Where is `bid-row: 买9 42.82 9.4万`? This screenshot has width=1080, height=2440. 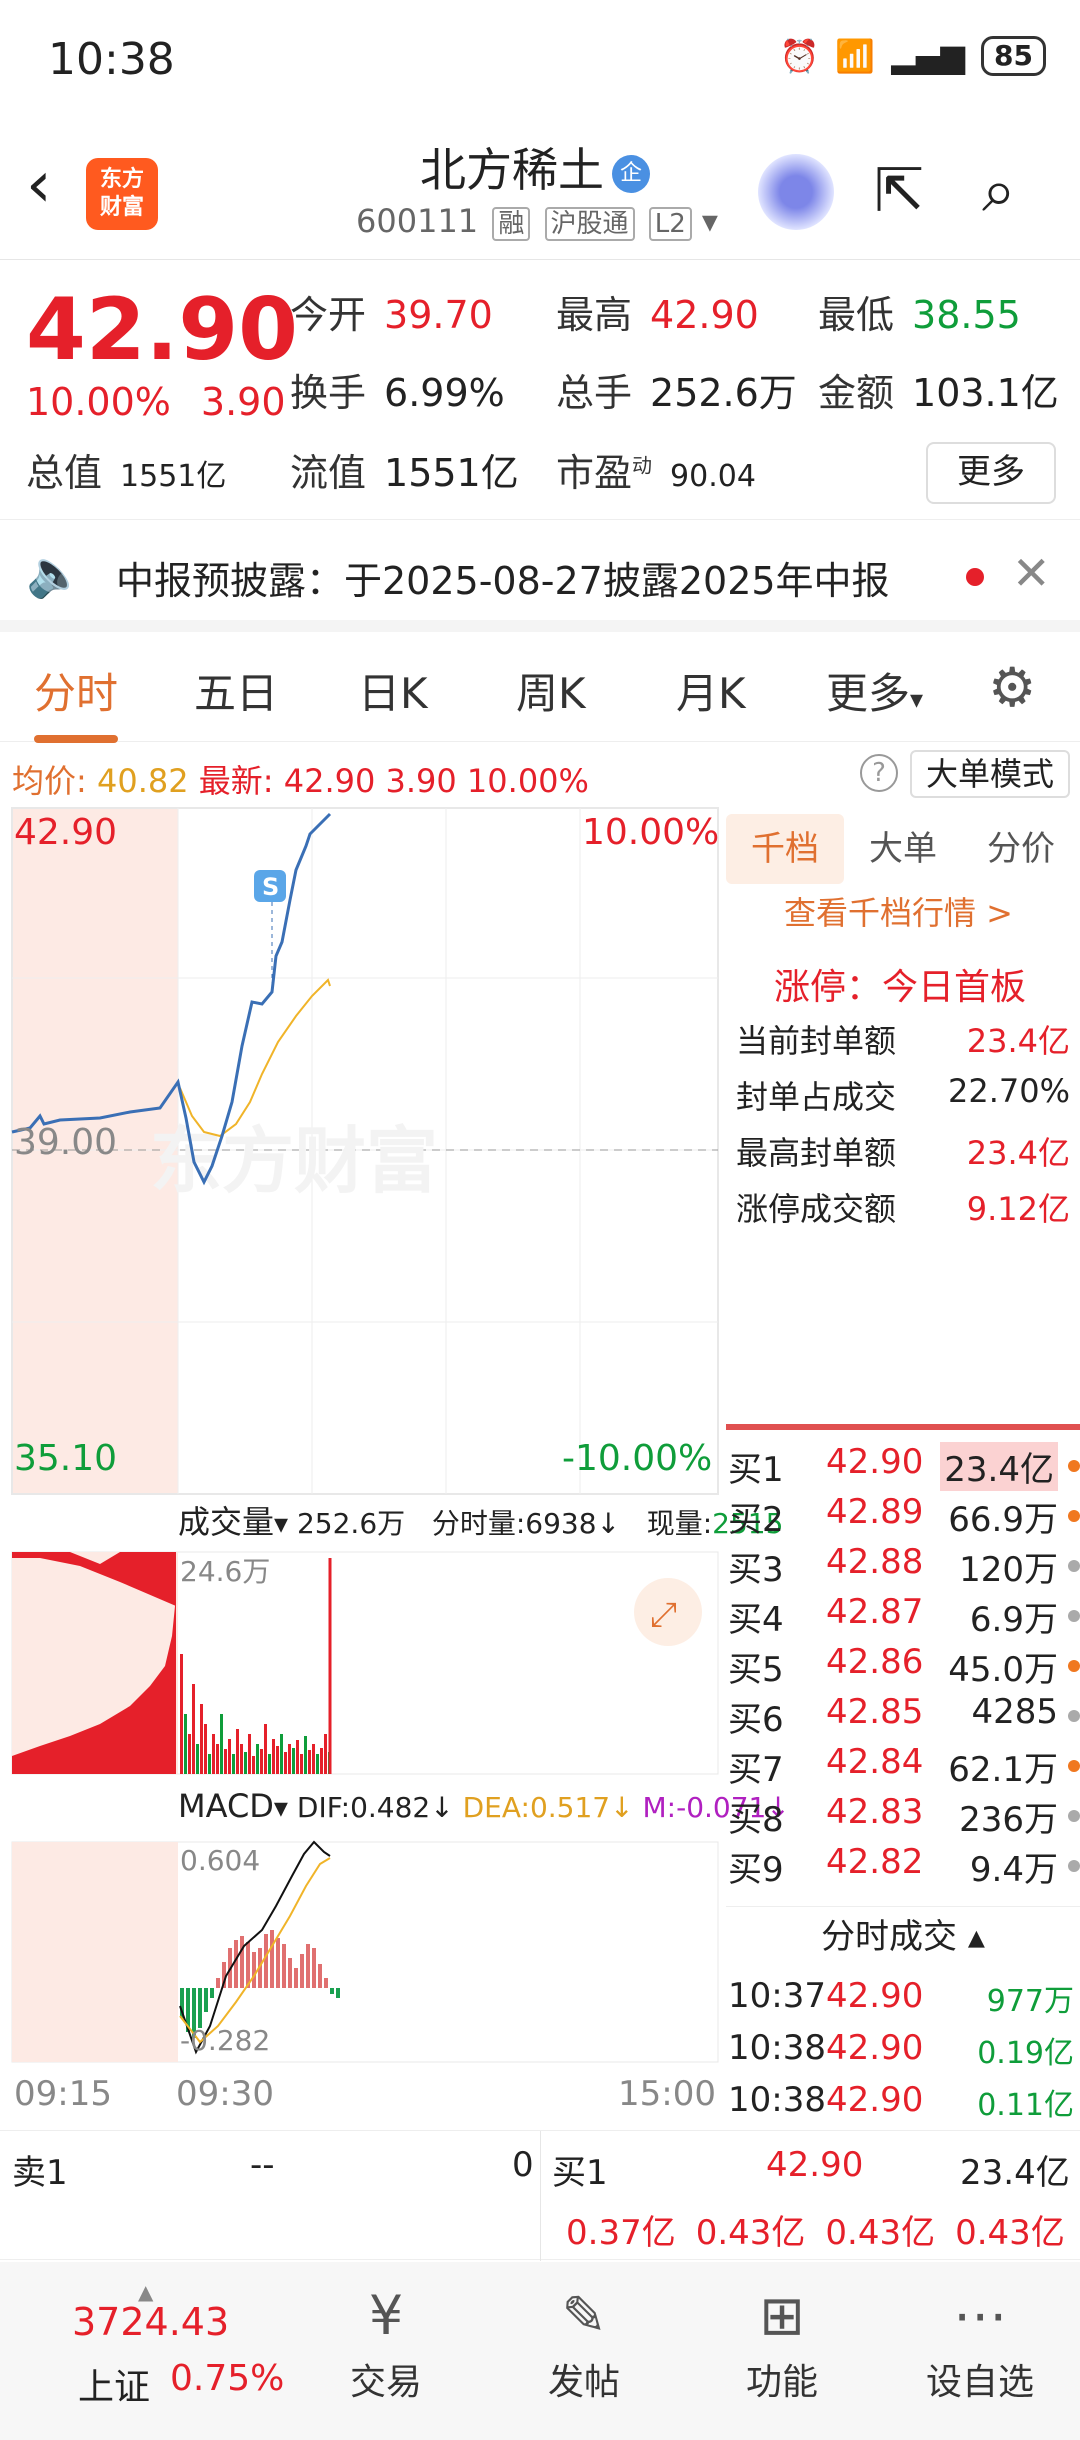 bid-row: 买9 42.82 9.4万 is located at coordinates (903, 1867).